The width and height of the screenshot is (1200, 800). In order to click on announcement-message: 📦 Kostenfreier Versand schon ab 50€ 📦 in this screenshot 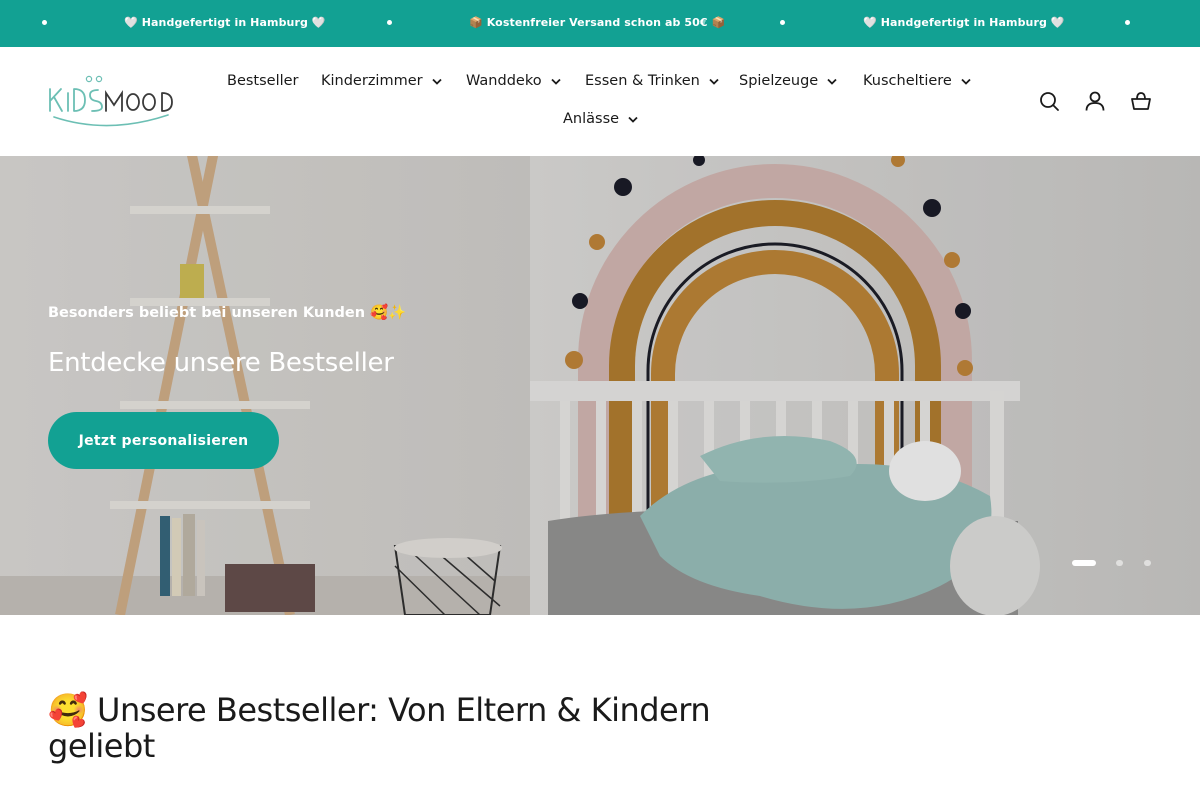, I will do `click(597, 22)`.